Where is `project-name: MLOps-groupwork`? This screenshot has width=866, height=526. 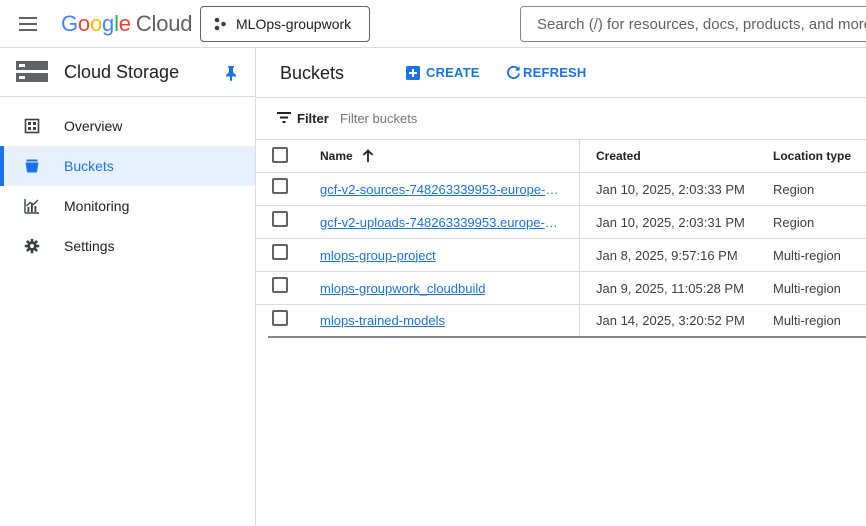
project-name: MLOps-groupwork is located at coordinates (294, 24).